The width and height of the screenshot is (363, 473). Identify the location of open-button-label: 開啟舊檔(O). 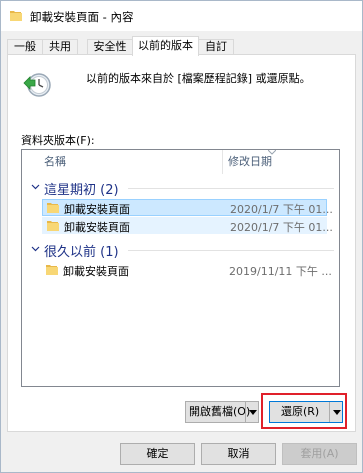
(220, 411).